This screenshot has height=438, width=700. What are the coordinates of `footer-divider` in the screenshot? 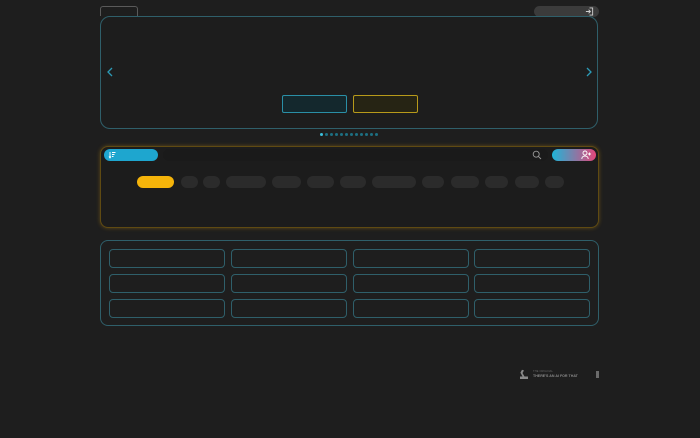 It's located at (597, 374).